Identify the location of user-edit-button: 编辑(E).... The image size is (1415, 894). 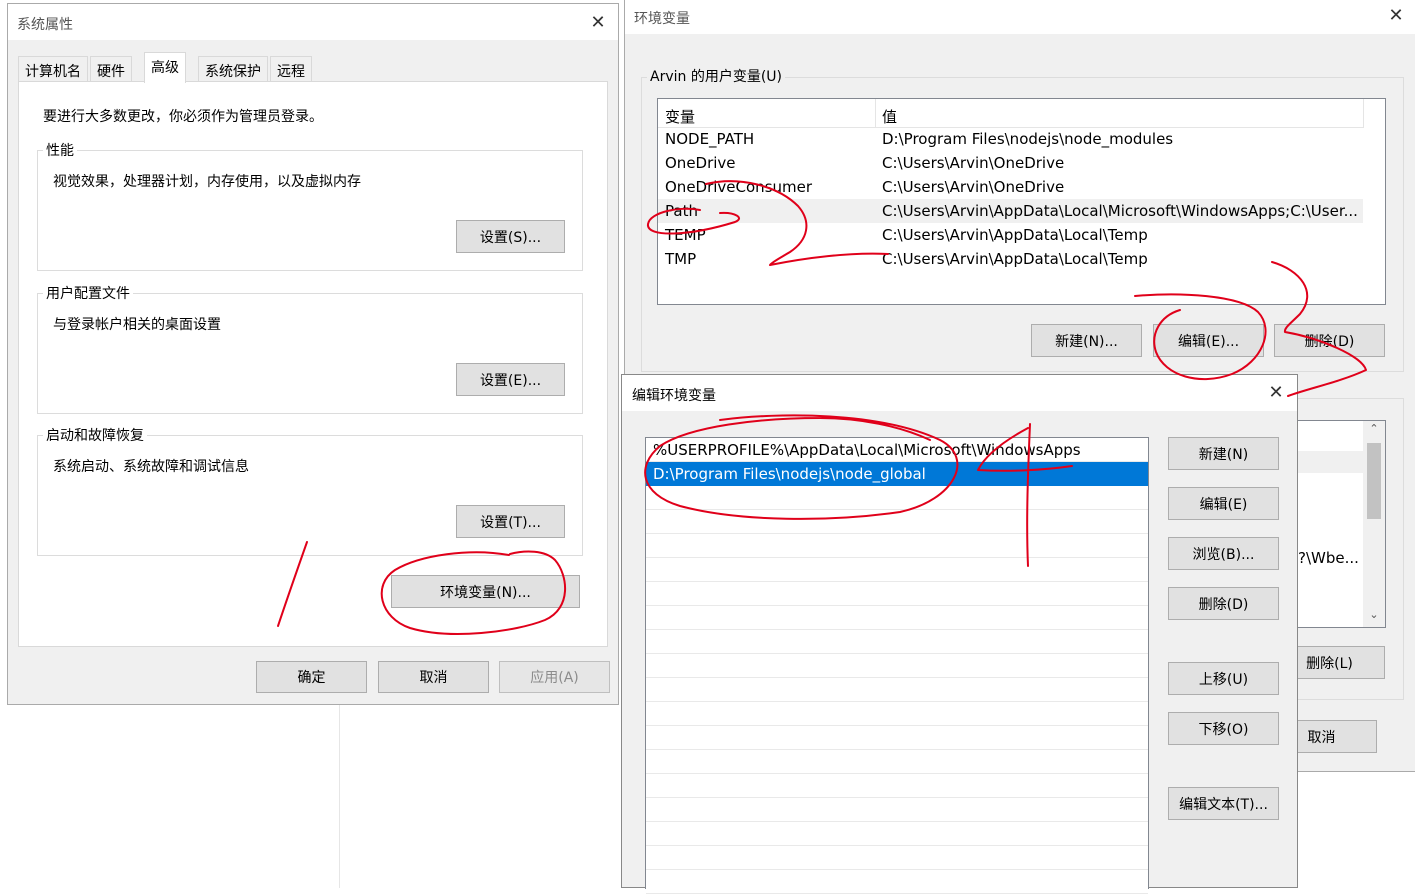
(1208, 340).